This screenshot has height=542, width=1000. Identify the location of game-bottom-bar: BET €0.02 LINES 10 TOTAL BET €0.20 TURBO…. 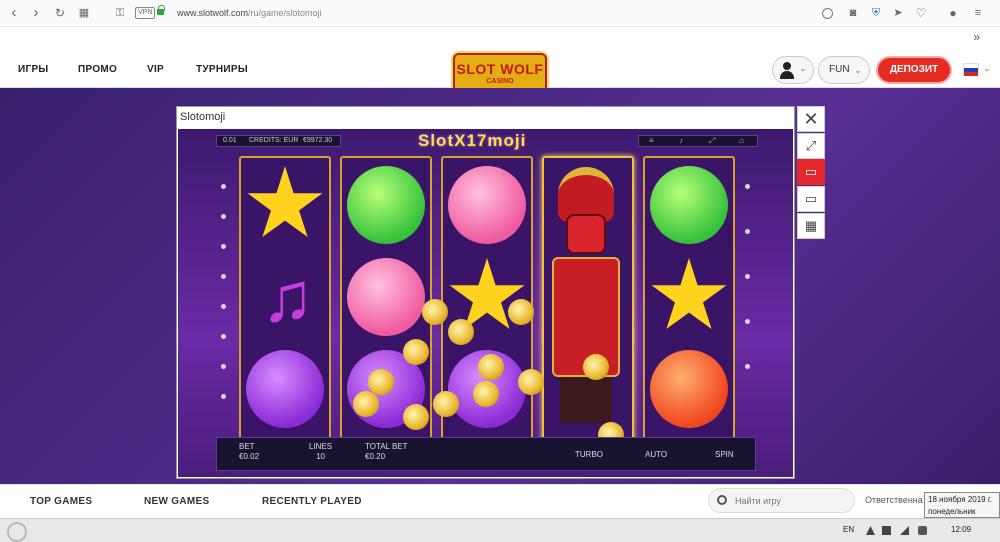
(486, 454).